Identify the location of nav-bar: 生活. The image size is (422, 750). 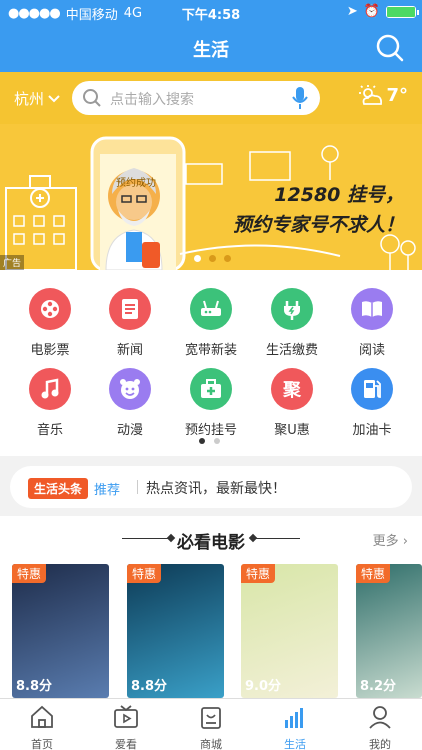
(211, 48).